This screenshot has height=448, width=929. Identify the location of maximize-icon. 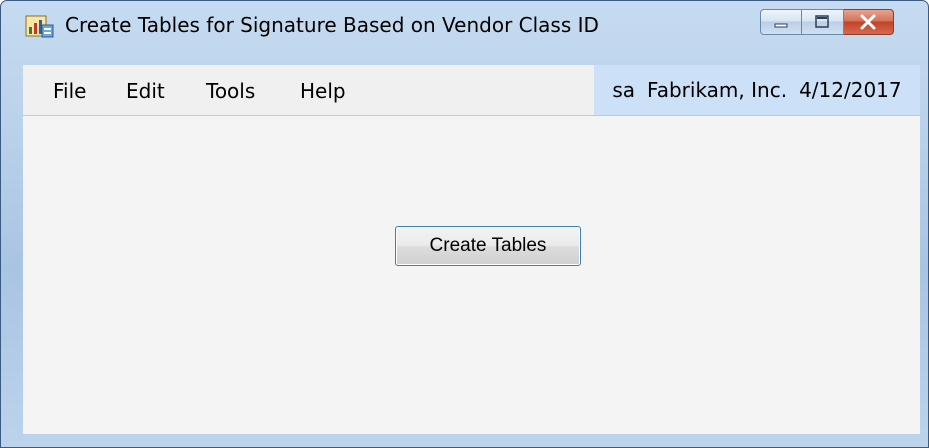
(822, 21).